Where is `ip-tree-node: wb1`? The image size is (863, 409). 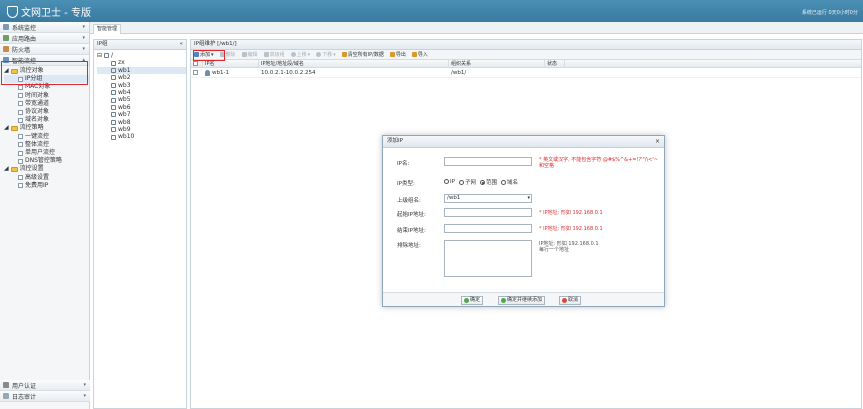
ip-tree-node: wb1 is located at coordinates (141, 70).